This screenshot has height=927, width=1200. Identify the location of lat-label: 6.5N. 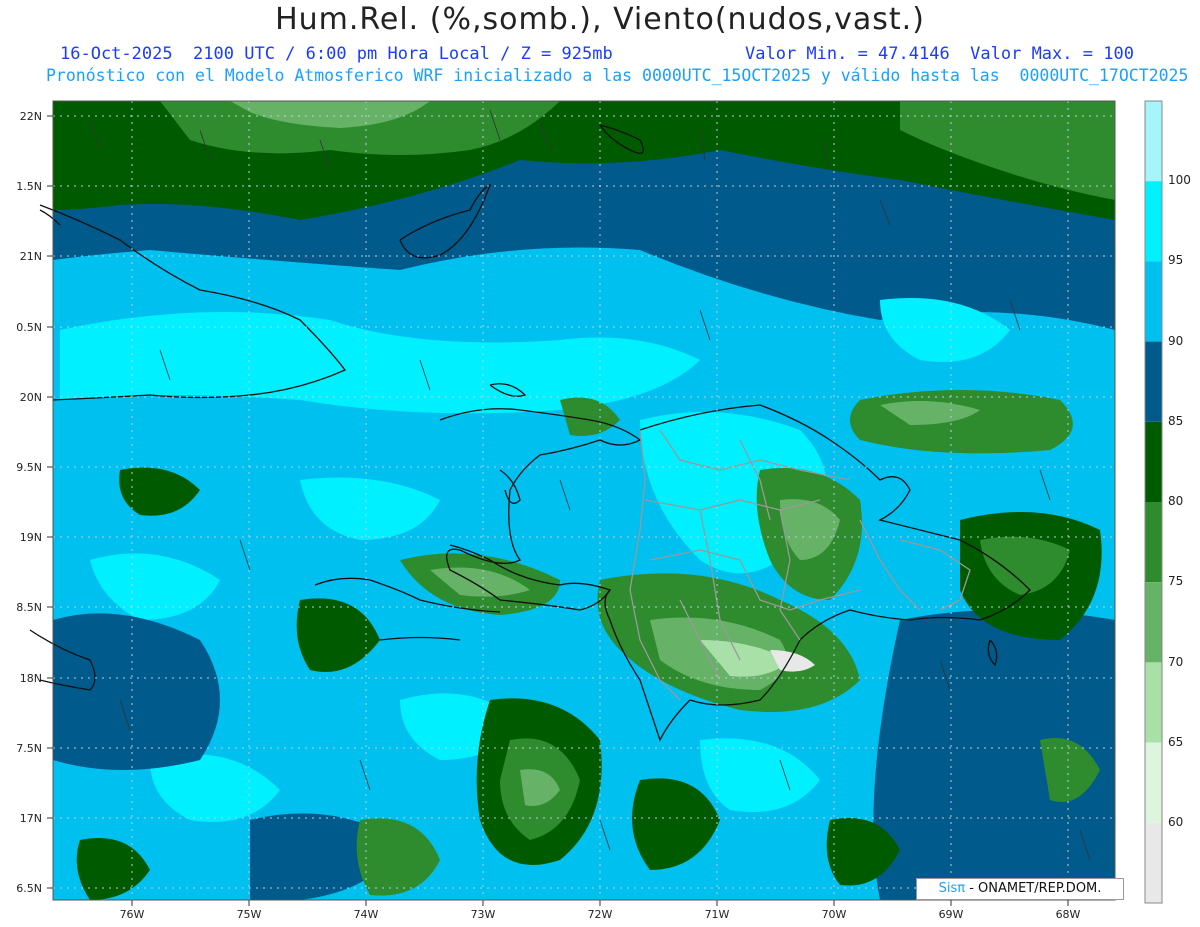
(29, 888).